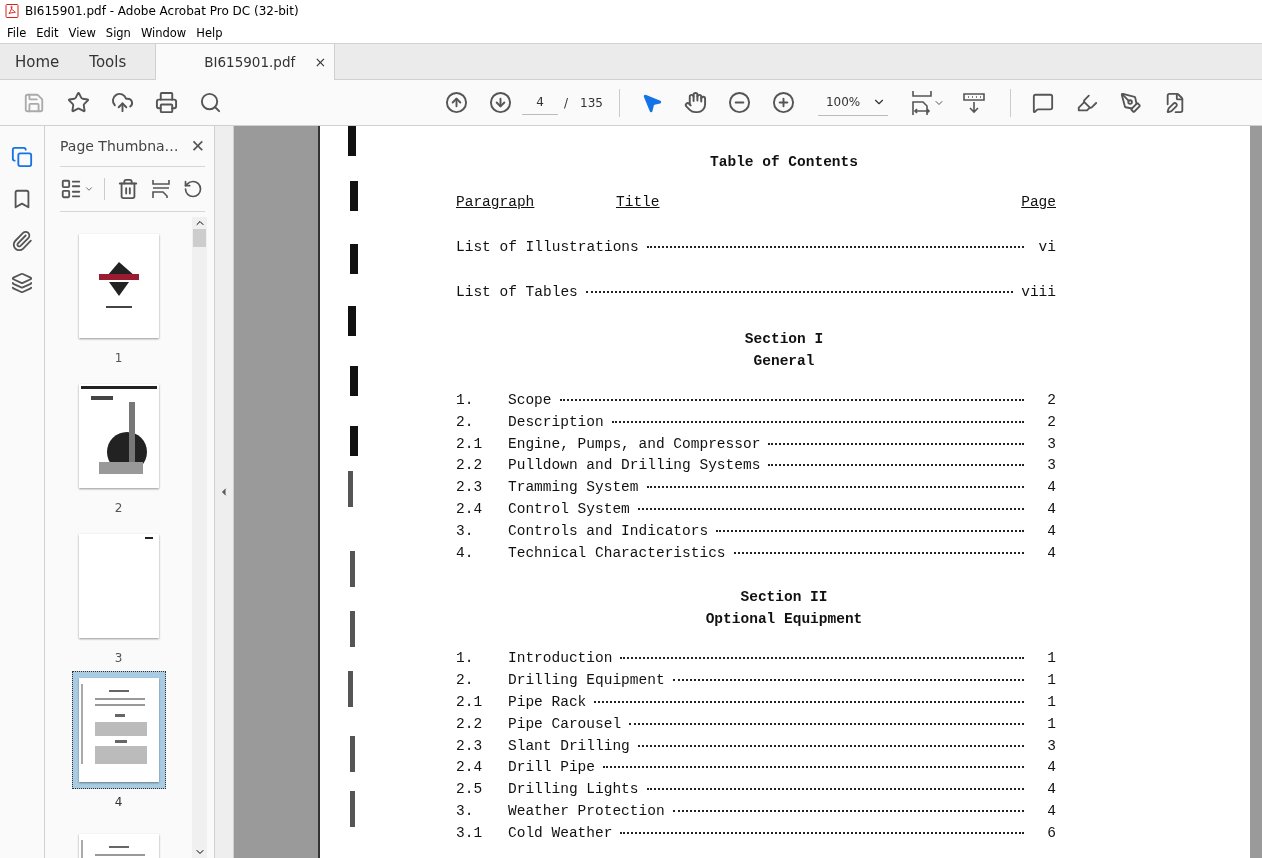 The height and width of the screenshot is (858, 1262). Describe the element at coordinates (470, 789) in the screenshot. I see `toc-number: 2.5` at that location.